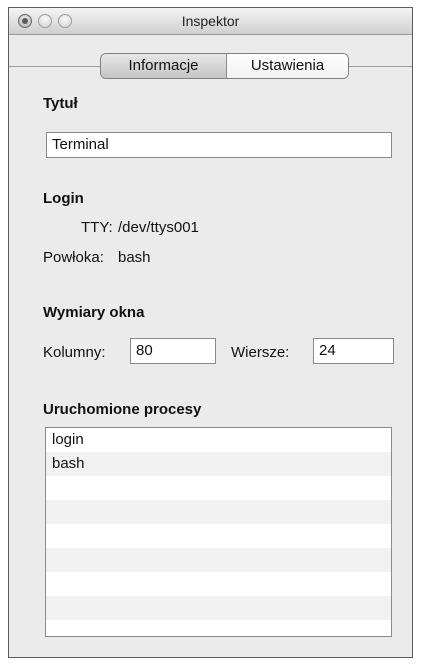  Describe the element at coordinates (218, 440) in the screenshot. I see `list-item: login` at that location.